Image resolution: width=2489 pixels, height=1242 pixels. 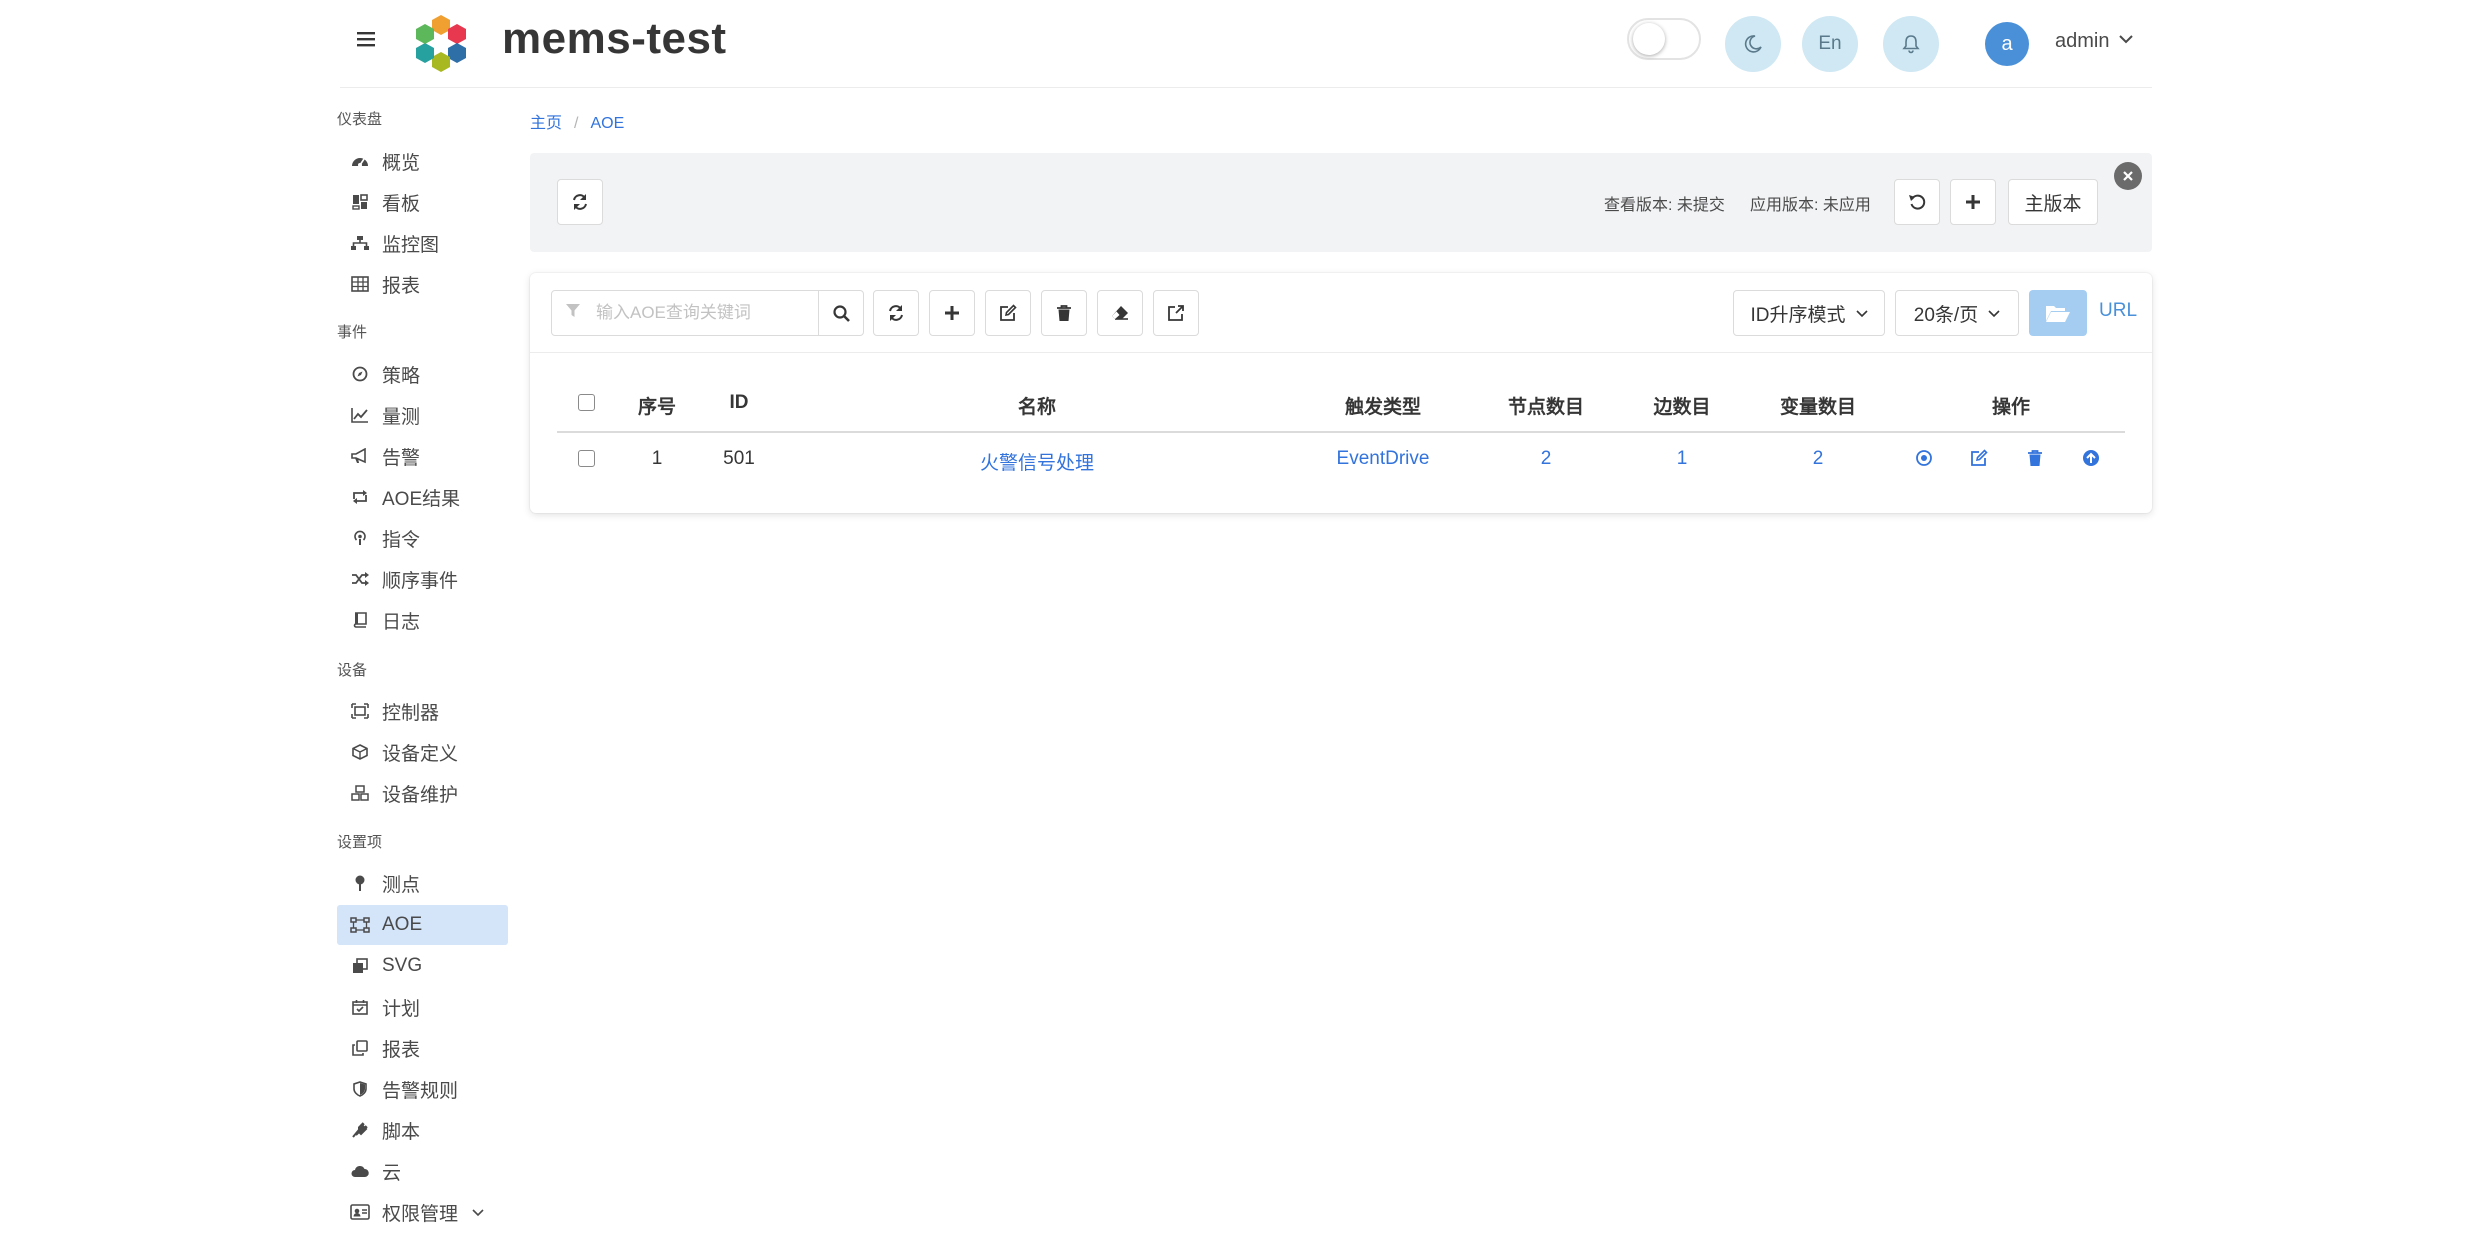 I want to click on breadcrumb-current: AOE, so click(x=607, y=123).